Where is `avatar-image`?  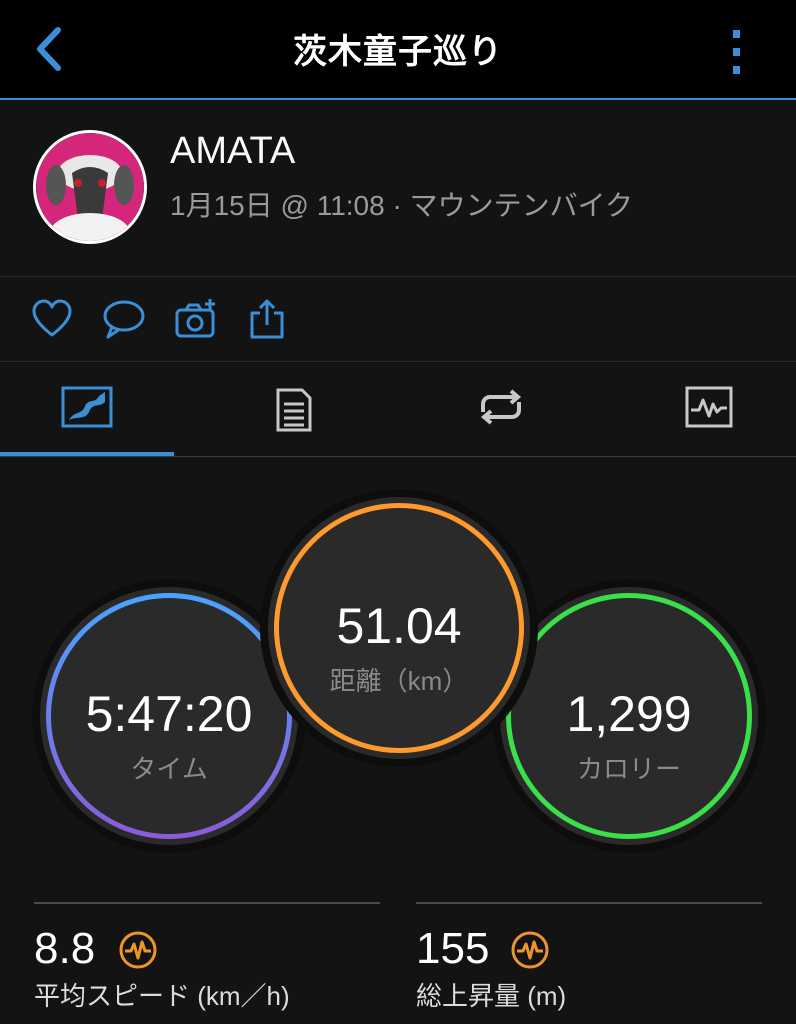
avatar-image is located at coordinates (90, 187).